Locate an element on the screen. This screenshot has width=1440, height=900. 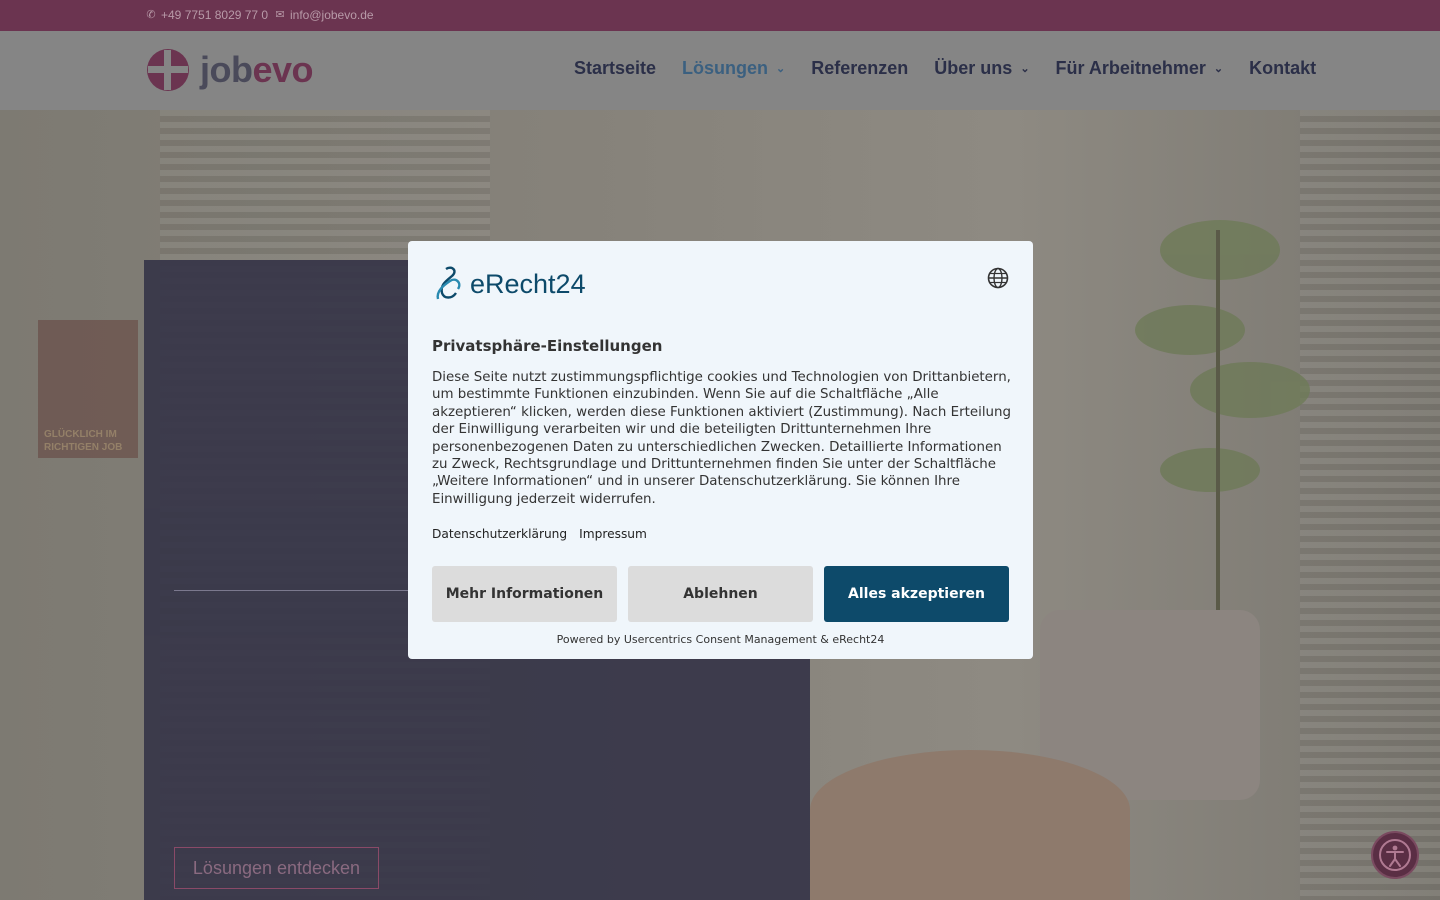
poster-text: GLÜCKLICH IM RICHTIGEN JOB is located at coordinates (83, 441).